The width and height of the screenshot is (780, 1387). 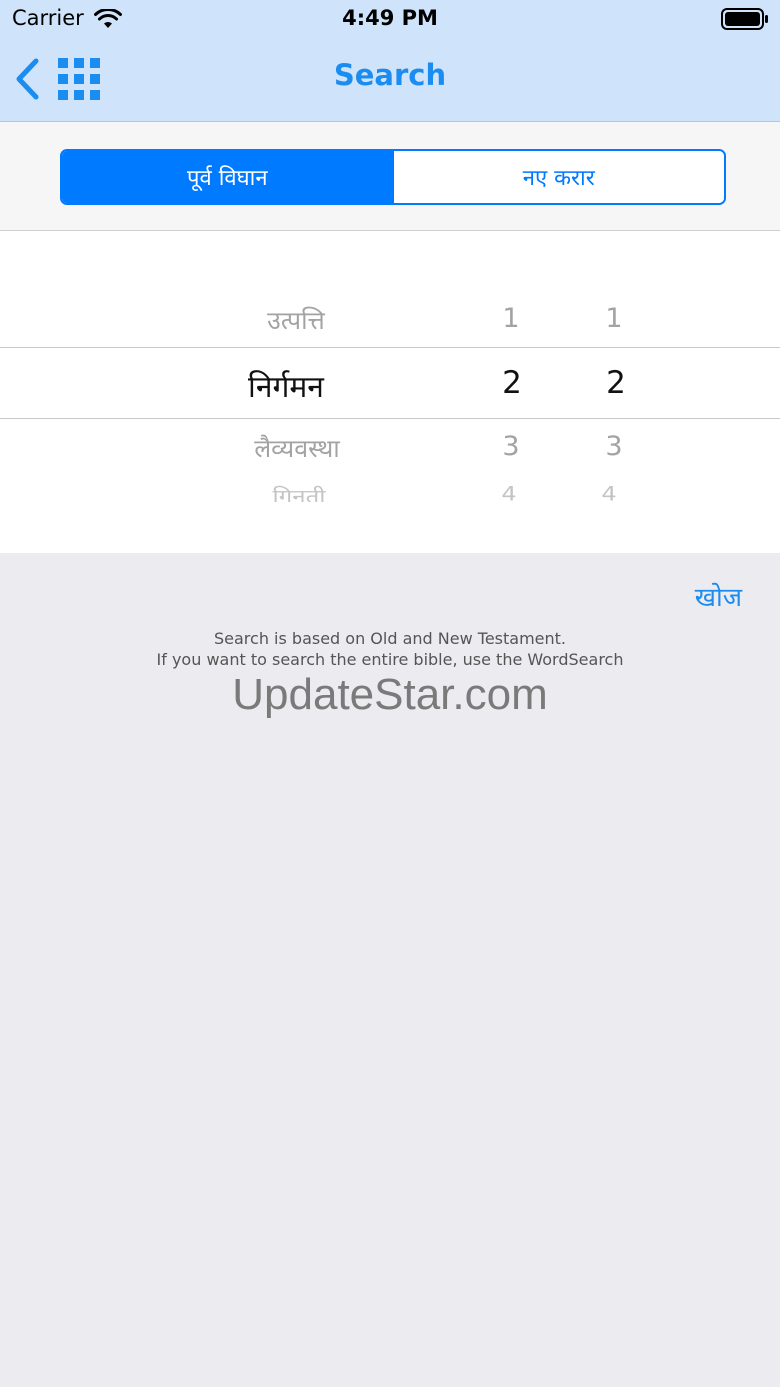 What do you see at coordinates (613, 446) in the screenshot?
I see `picker-verse-row: 3` at bounding box center [613, 446].